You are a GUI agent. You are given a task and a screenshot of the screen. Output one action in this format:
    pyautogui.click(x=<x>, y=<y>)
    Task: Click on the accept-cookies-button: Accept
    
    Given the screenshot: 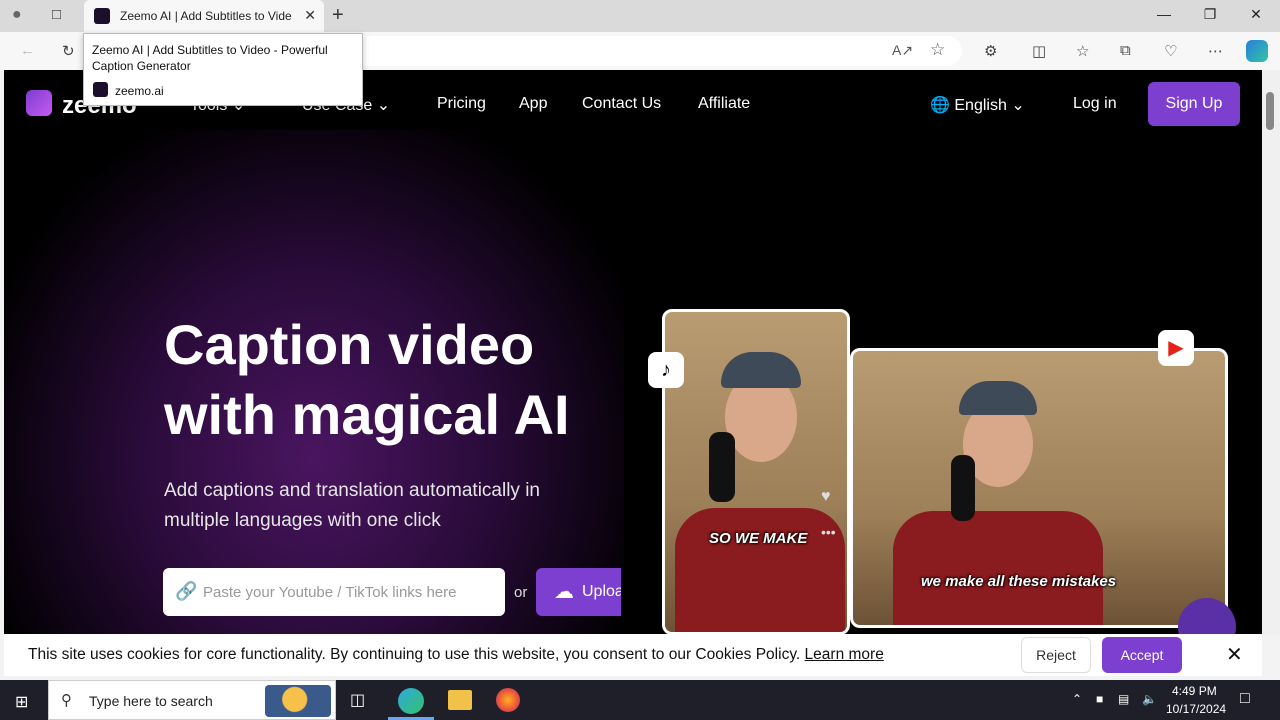 What is the action you would take?
    pyautogui.click(x=1142, y=655)
    